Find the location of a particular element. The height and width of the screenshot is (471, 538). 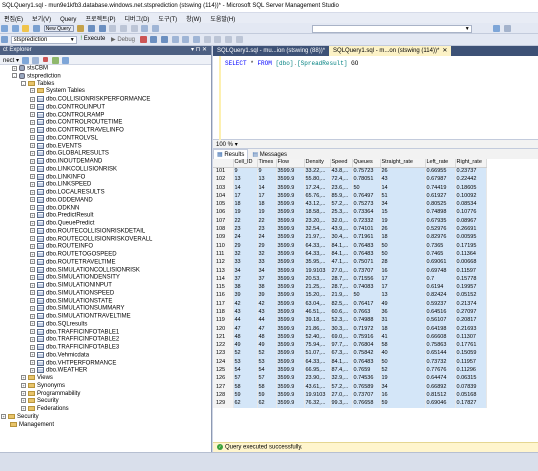

row-number: 117 is located at coordinates (223, 304).